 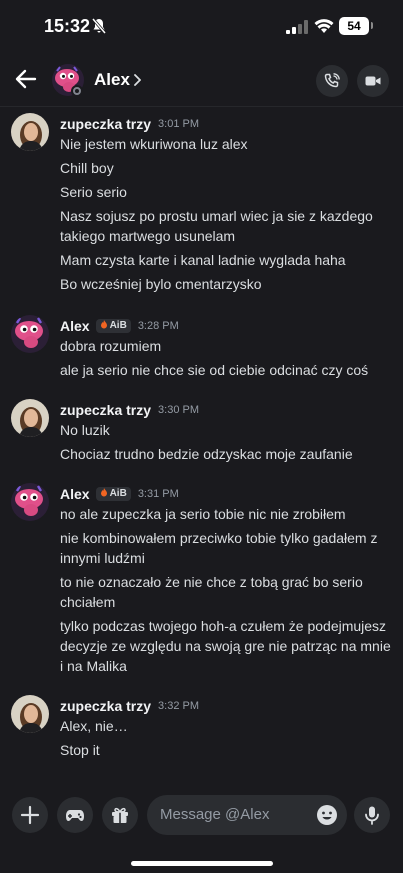 I want to click on status-bar: 15:32 54, so click(x=201, y=26).